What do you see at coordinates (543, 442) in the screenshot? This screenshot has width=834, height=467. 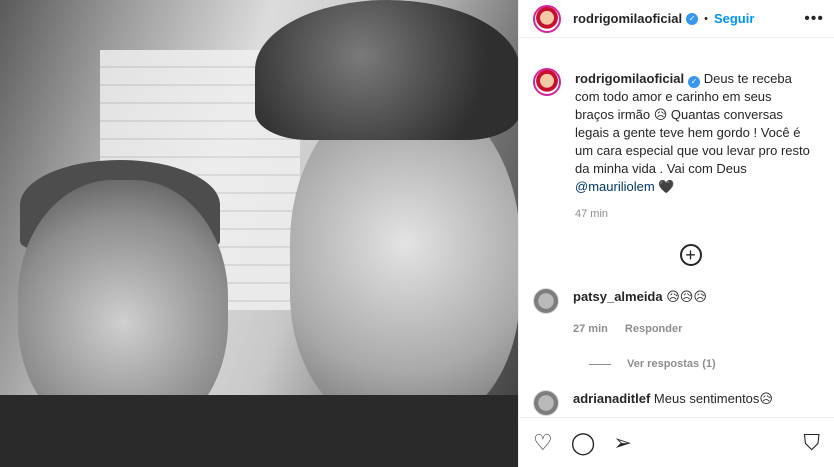 I see `like-heart-icon: ♡` at bounding box center [543, 442].